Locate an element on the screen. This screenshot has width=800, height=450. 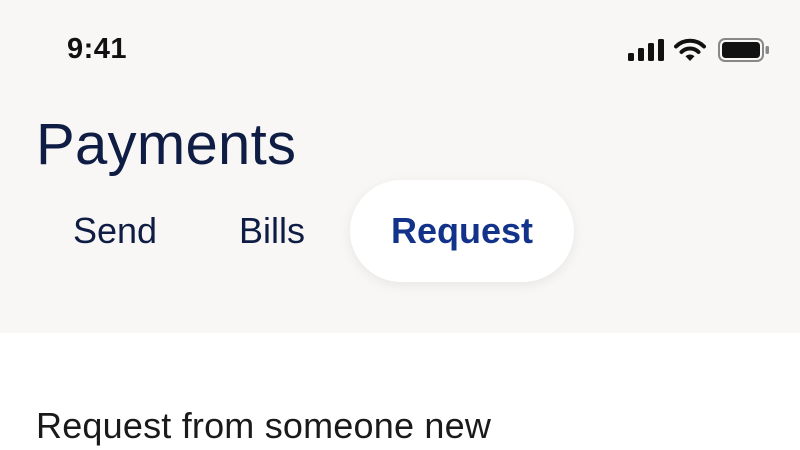
section-title: Request from someone new is located at coordinates (264, 425).